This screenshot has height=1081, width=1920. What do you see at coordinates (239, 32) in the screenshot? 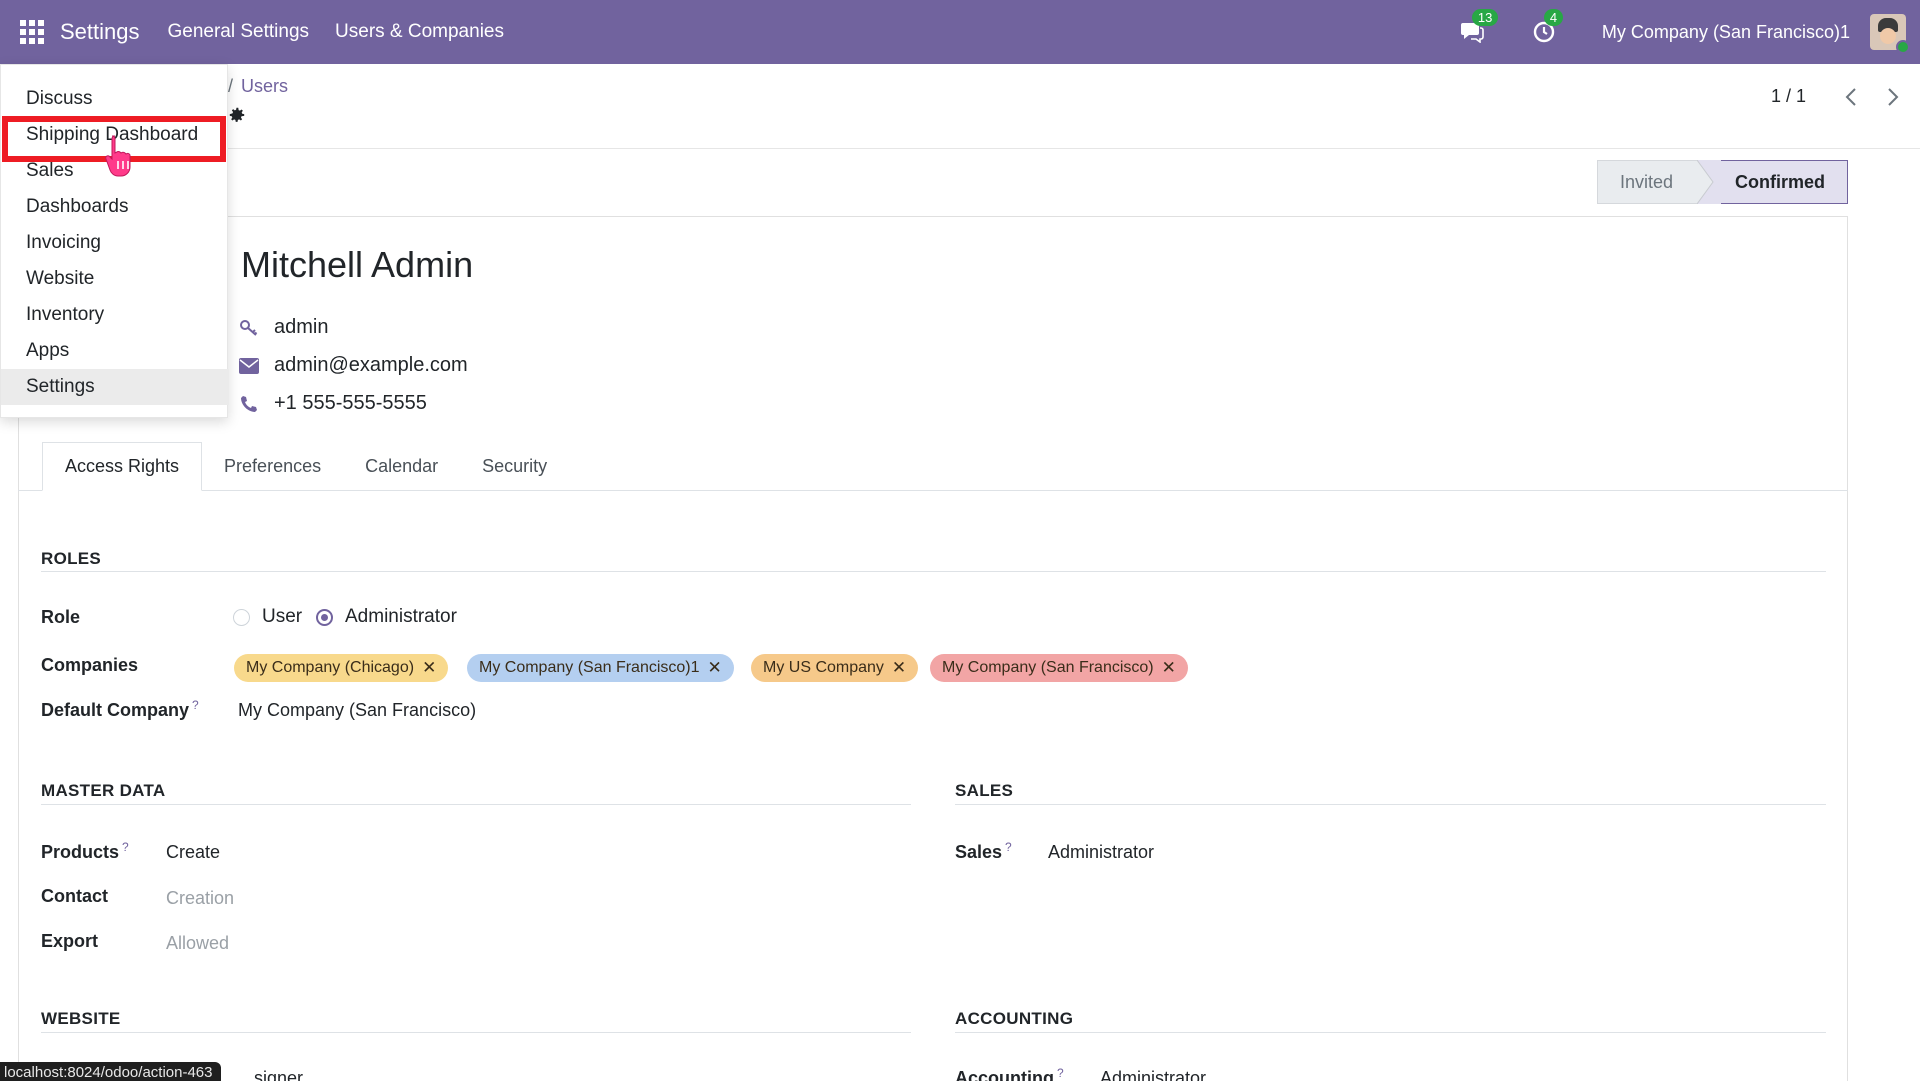
I see `menu-general-settings: General Settings` at bounding box center [239, 32].